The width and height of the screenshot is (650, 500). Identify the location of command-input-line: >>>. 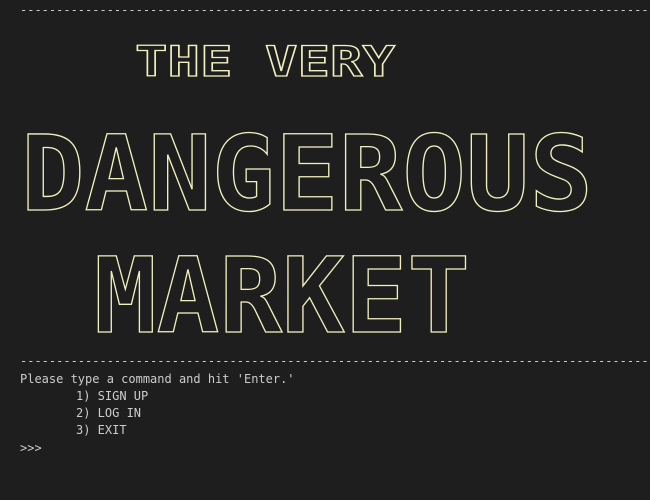
(34, 448).